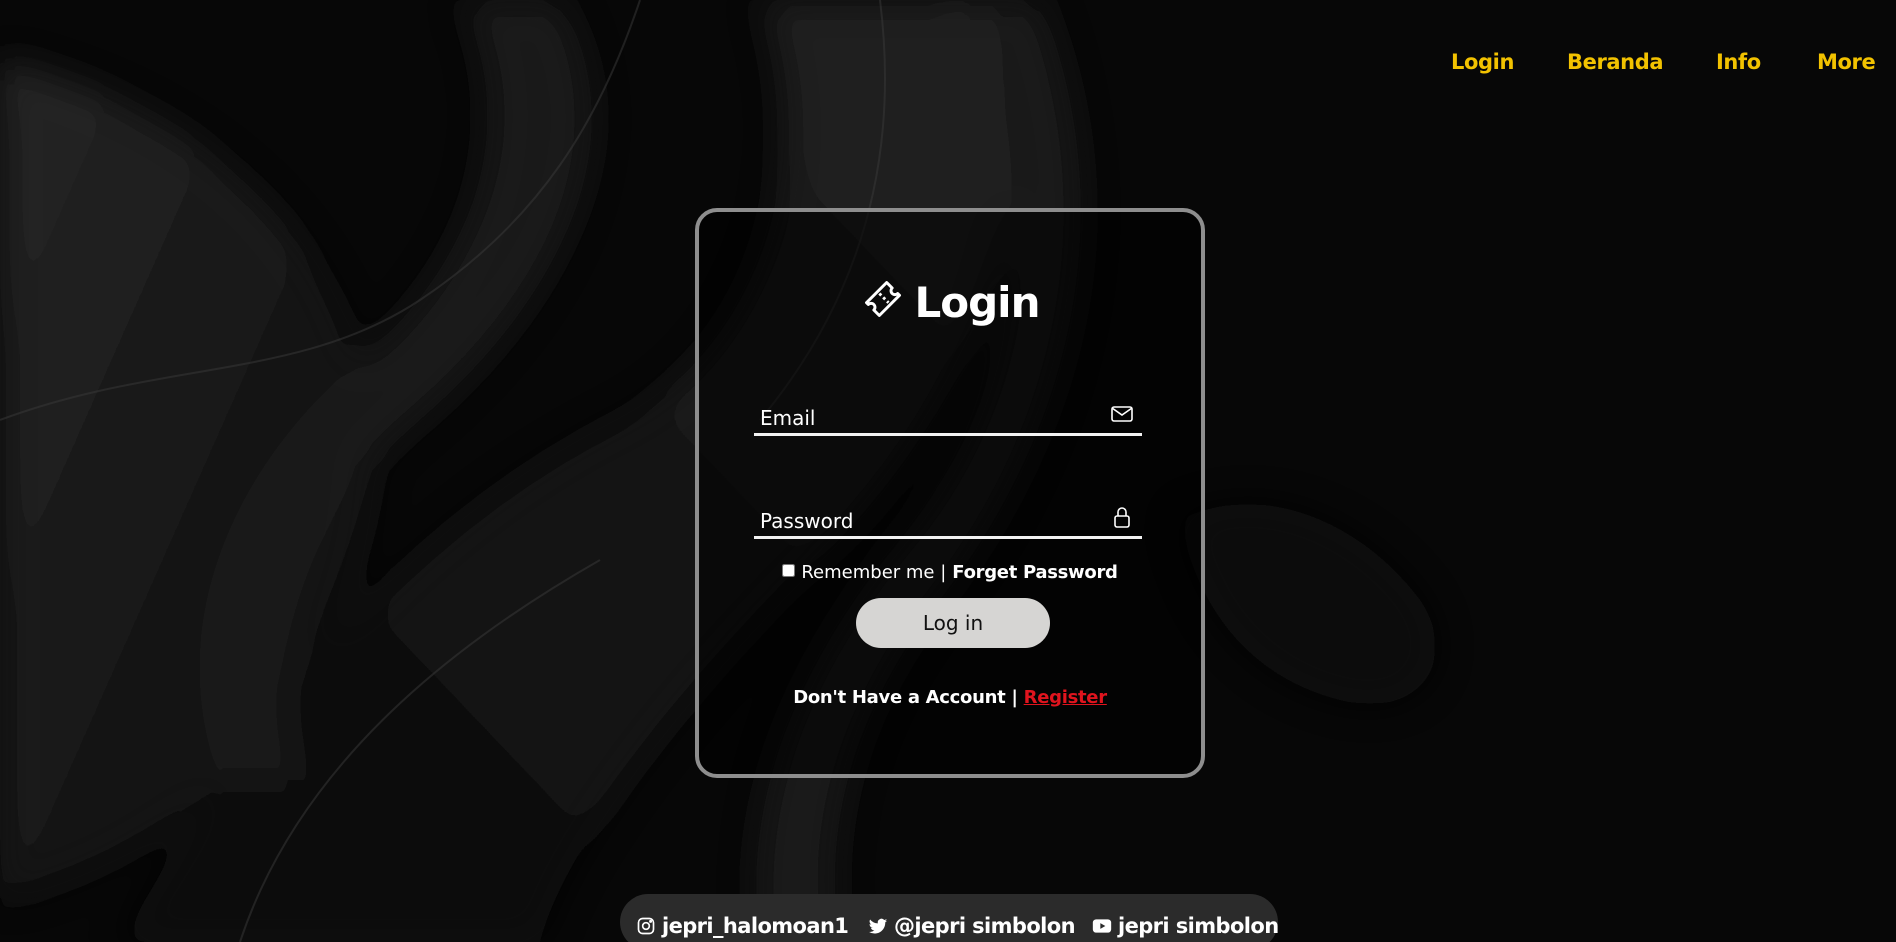 The height and width of the screenshot is (942, 1896). I want to click on remember-checkbox, so click(789, 570).